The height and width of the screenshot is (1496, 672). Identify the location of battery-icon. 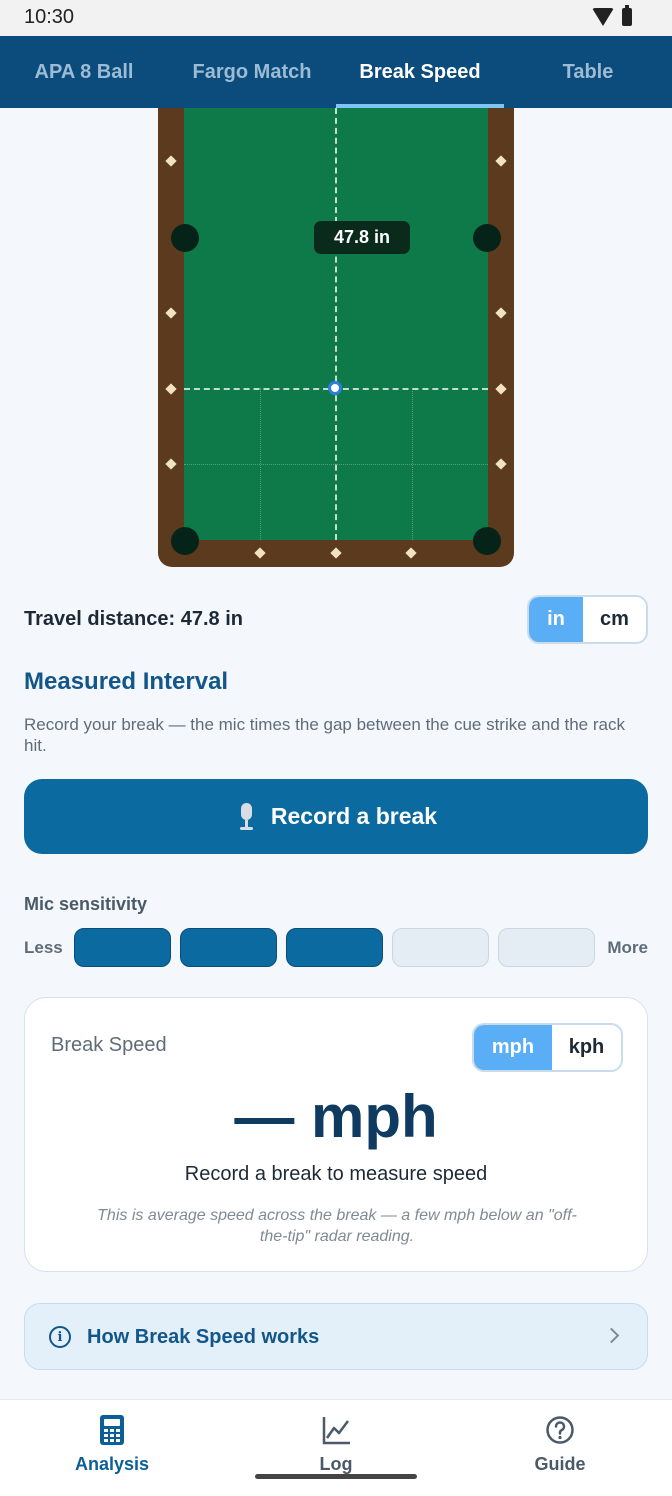
(627, 15).